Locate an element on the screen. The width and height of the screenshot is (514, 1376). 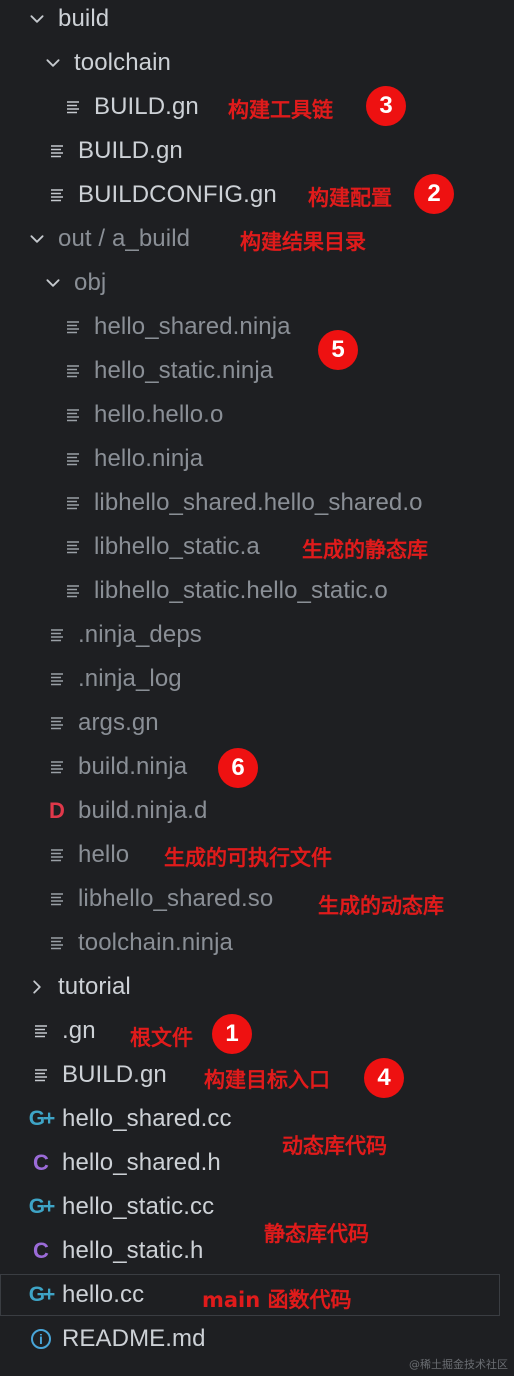
tree-item-label: hello is located at coordinates (104, 854).